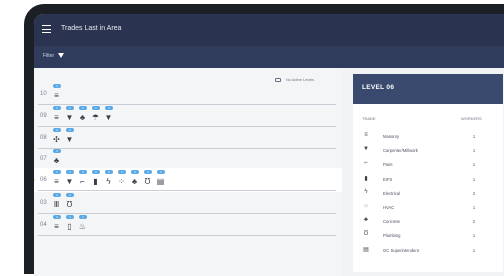  Describe the element at coordinates (95, 180) in the screenshot. I see `eifs-icon: 1 ▮` at that location.